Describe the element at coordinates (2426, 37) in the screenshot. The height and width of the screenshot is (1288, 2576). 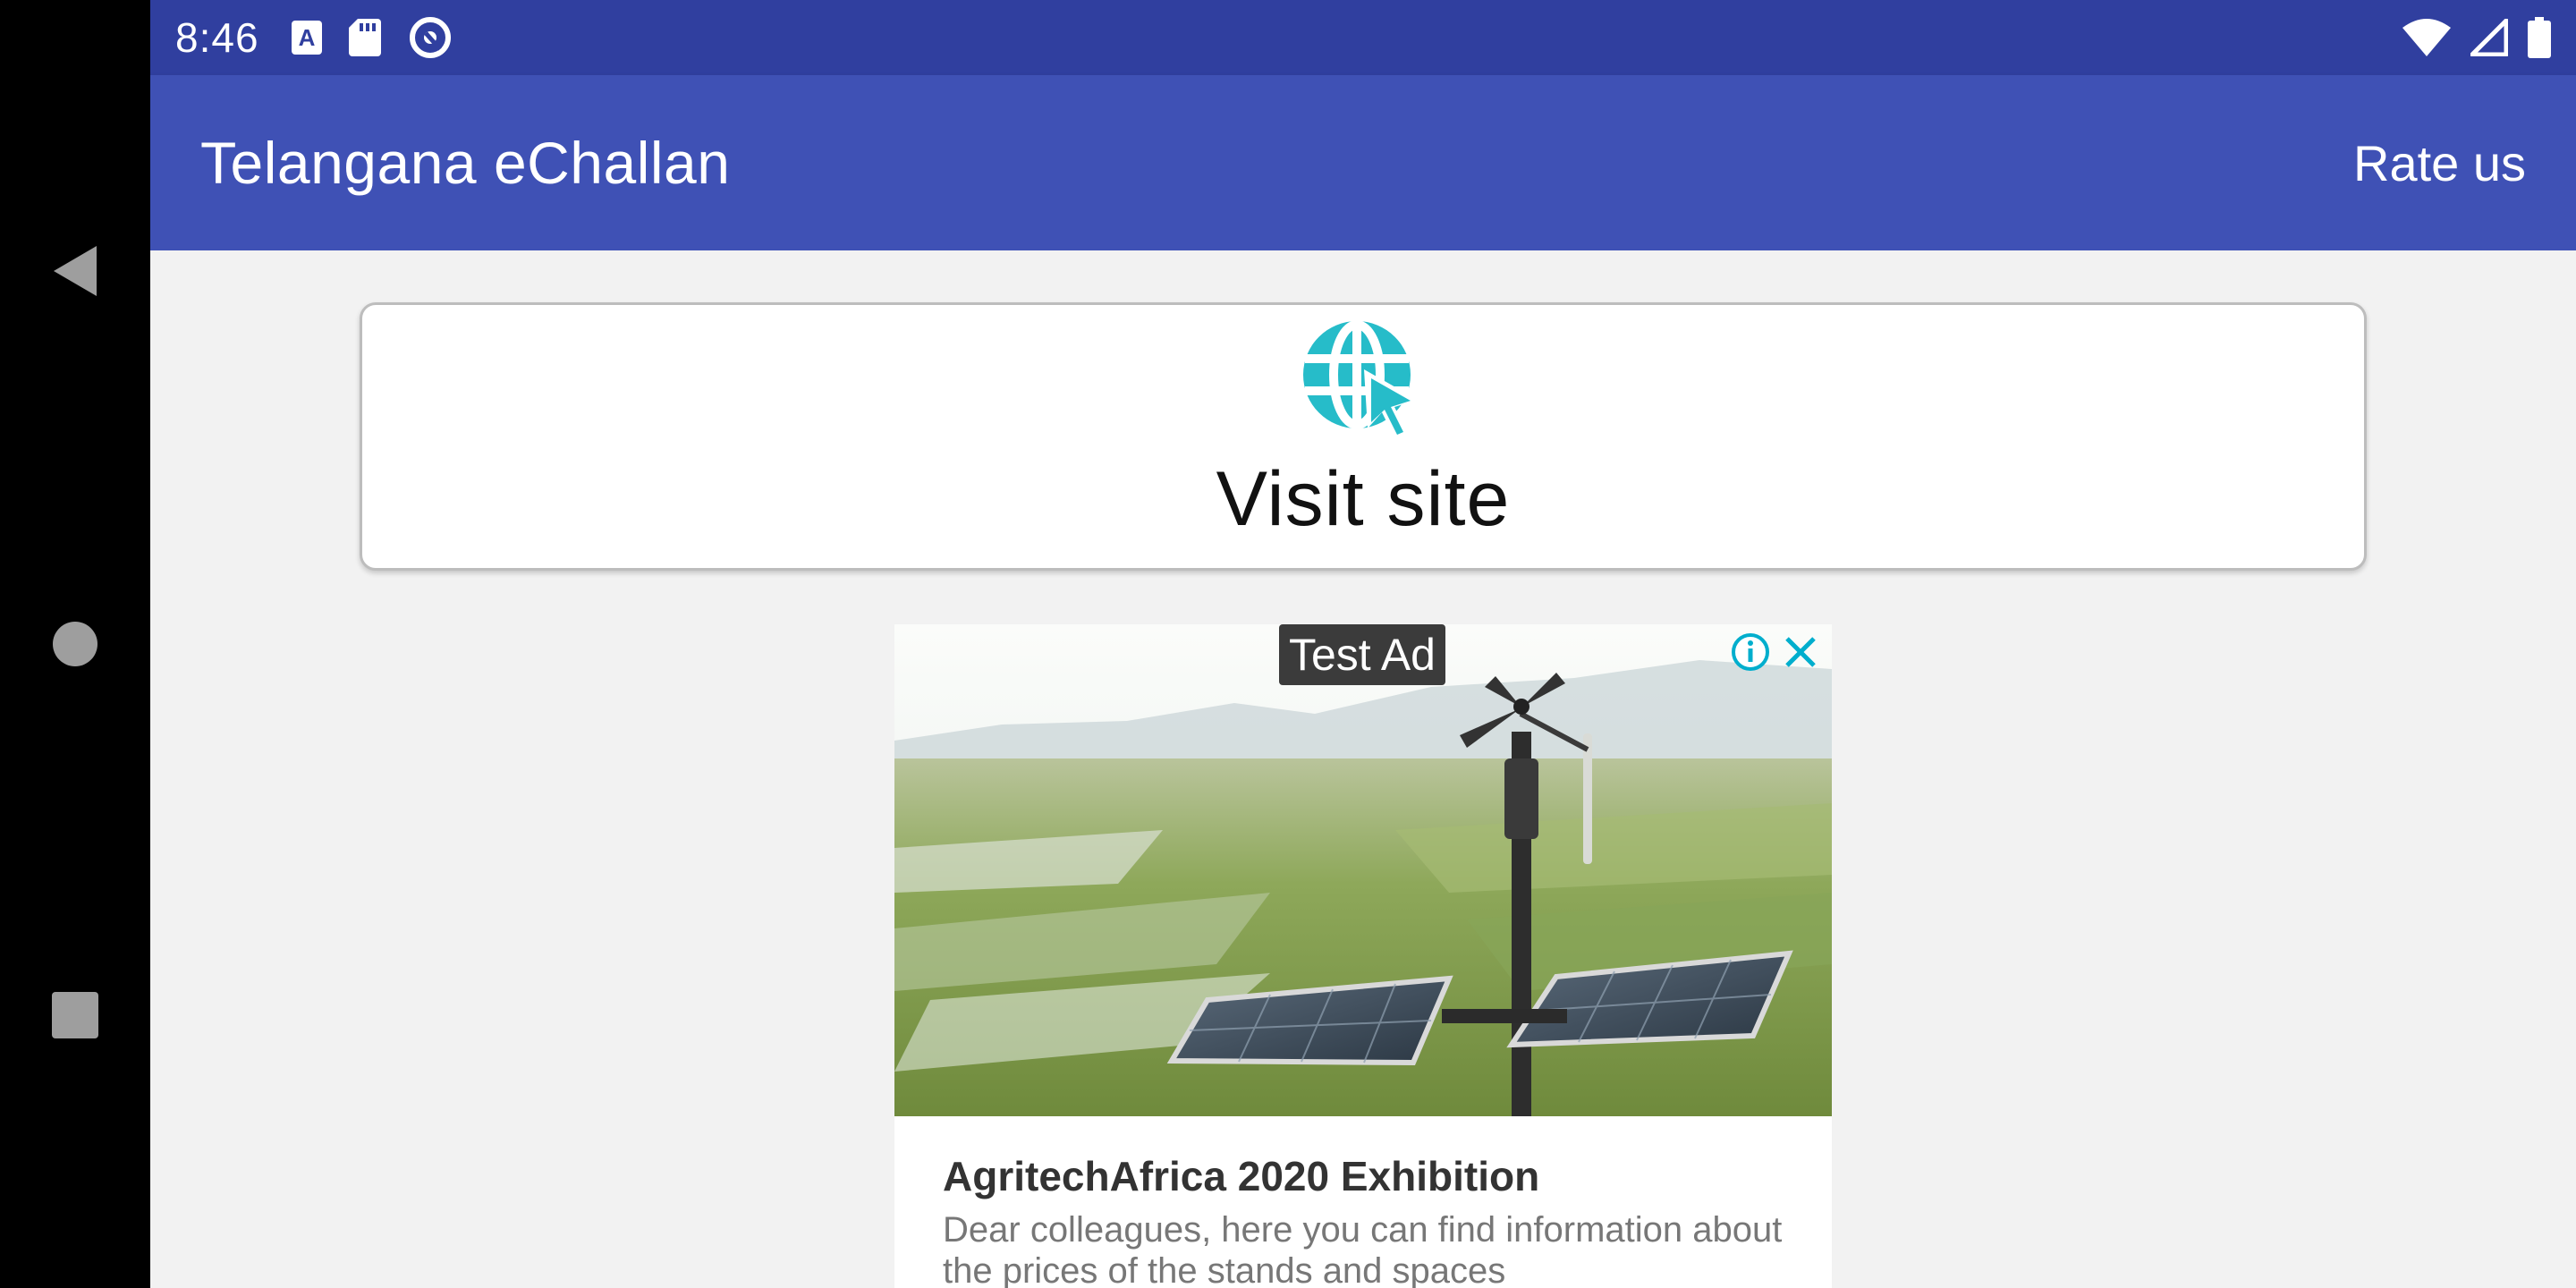
I see `wifi-icon` at that location.